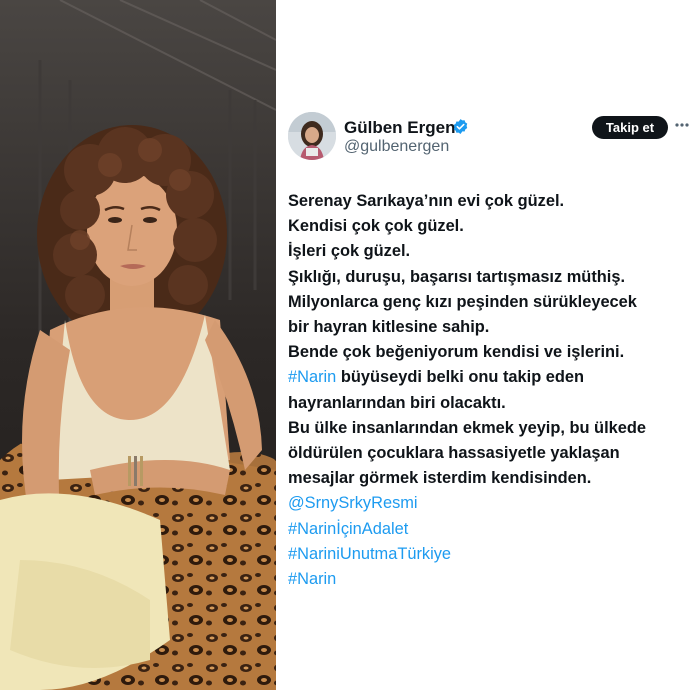 This screenshot has height=690, width=690. Describe the element at coordinates (396, 147) in the screenshot. I see `author-handle: @gulbenergen` at that location.